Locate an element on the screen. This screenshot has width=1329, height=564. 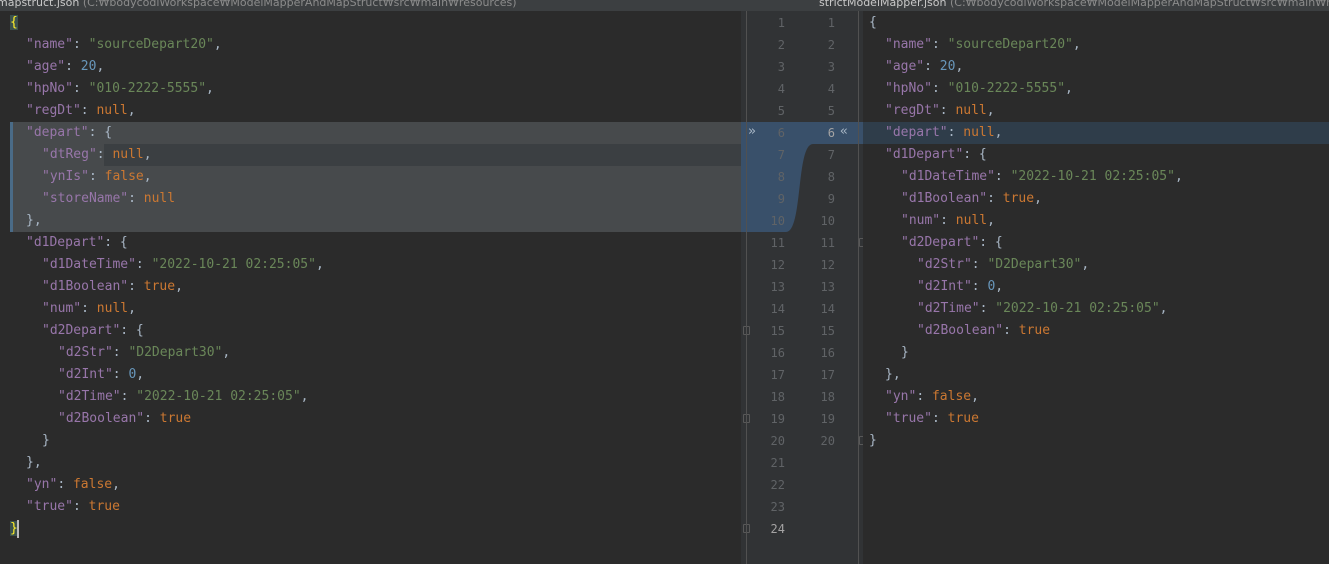
right-code-line: "d2Int": 0, is located at coordinates (1096, 287).